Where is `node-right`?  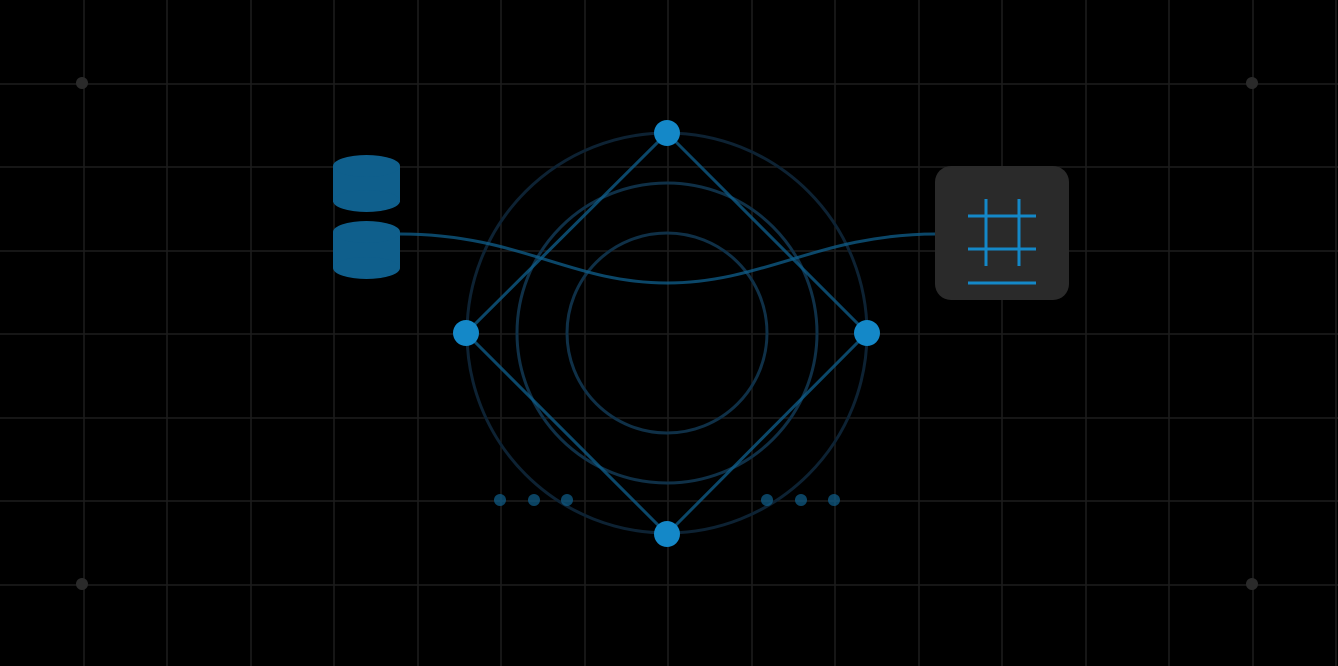 node-right is located at coordinates (867, 333).